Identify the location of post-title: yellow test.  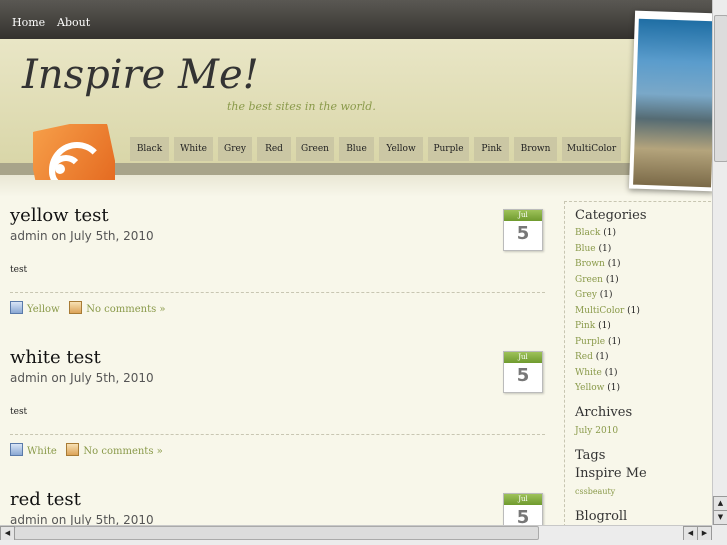
(59, 215).